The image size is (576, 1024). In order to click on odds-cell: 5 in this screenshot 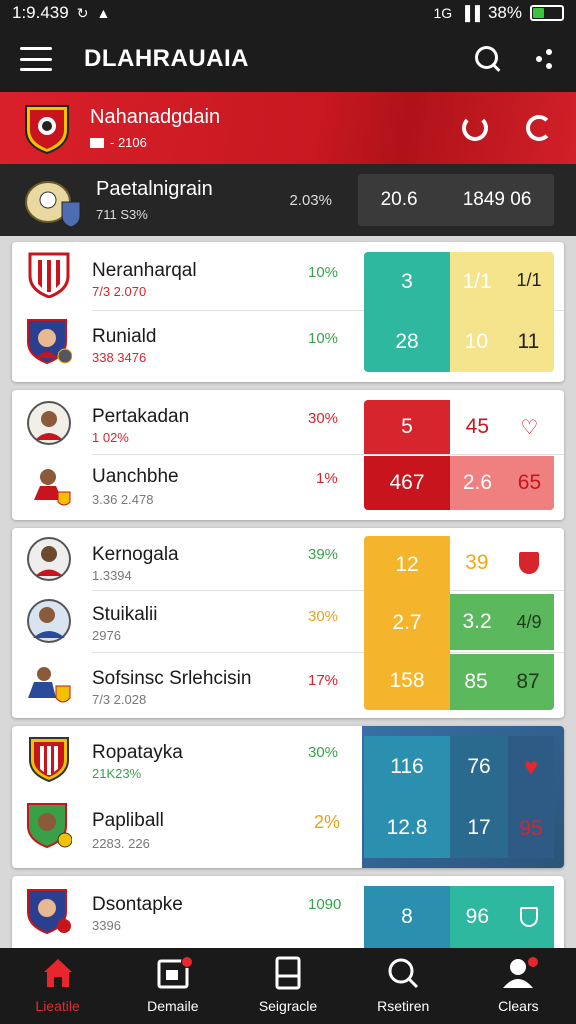, I will do `click(407, 427)`.